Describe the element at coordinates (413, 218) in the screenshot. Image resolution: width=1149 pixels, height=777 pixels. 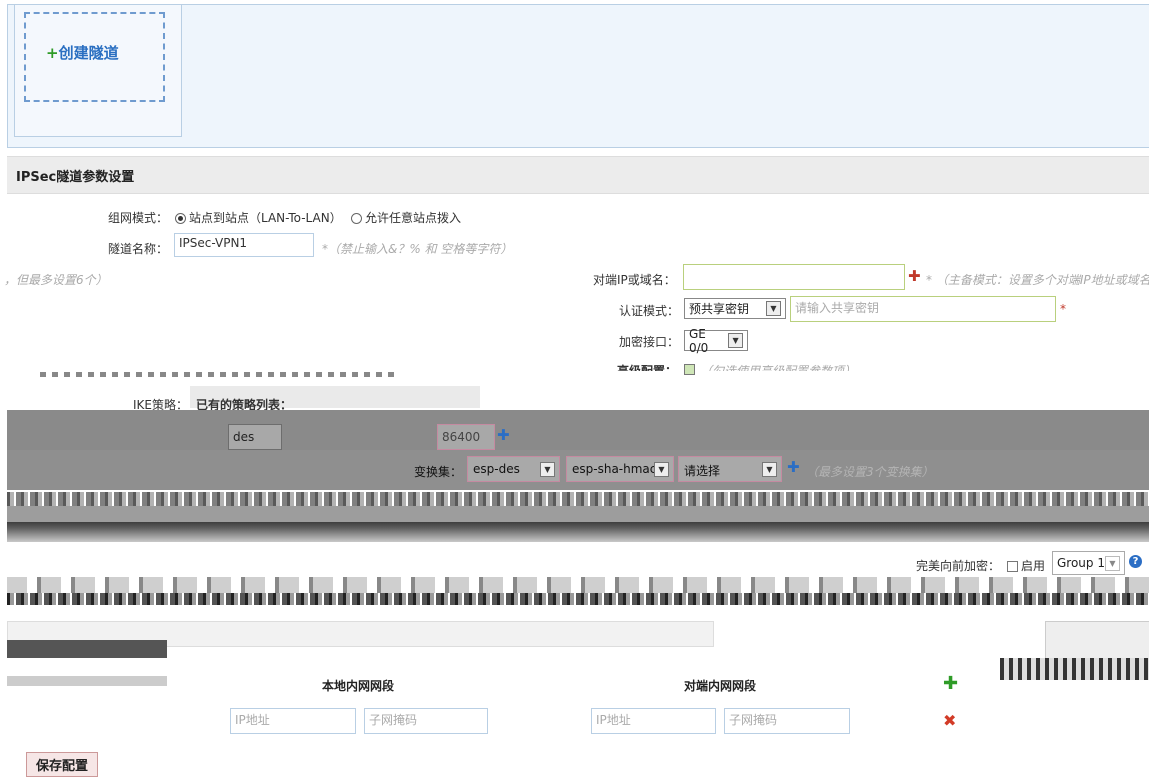
I see `radio-any-site-label: 允许任意站点拨入` at that location.